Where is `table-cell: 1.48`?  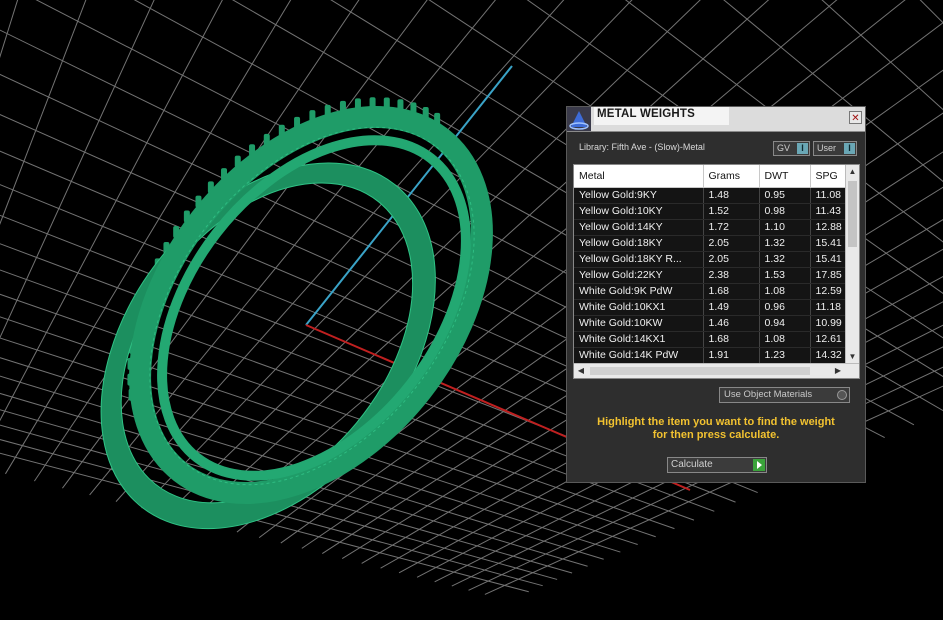
table-cell: 1.48 is located at coordinates (731, 195).